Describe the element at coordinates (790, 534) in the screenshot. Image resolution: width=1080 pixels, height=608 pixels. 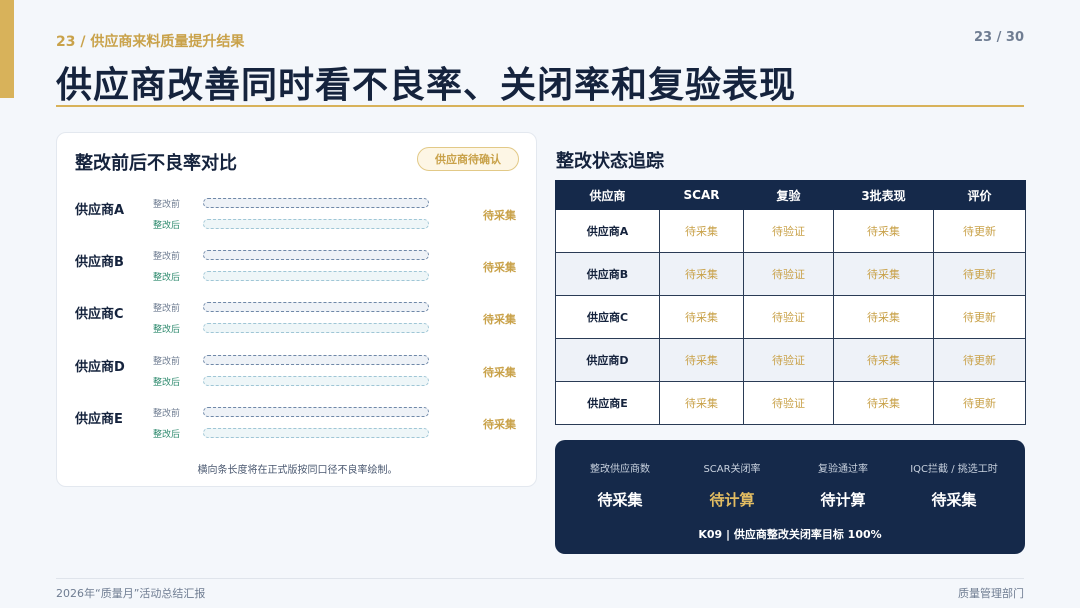
I see `kpi-target: K09 | 供应商整改关闭率目标 100%` at that location.